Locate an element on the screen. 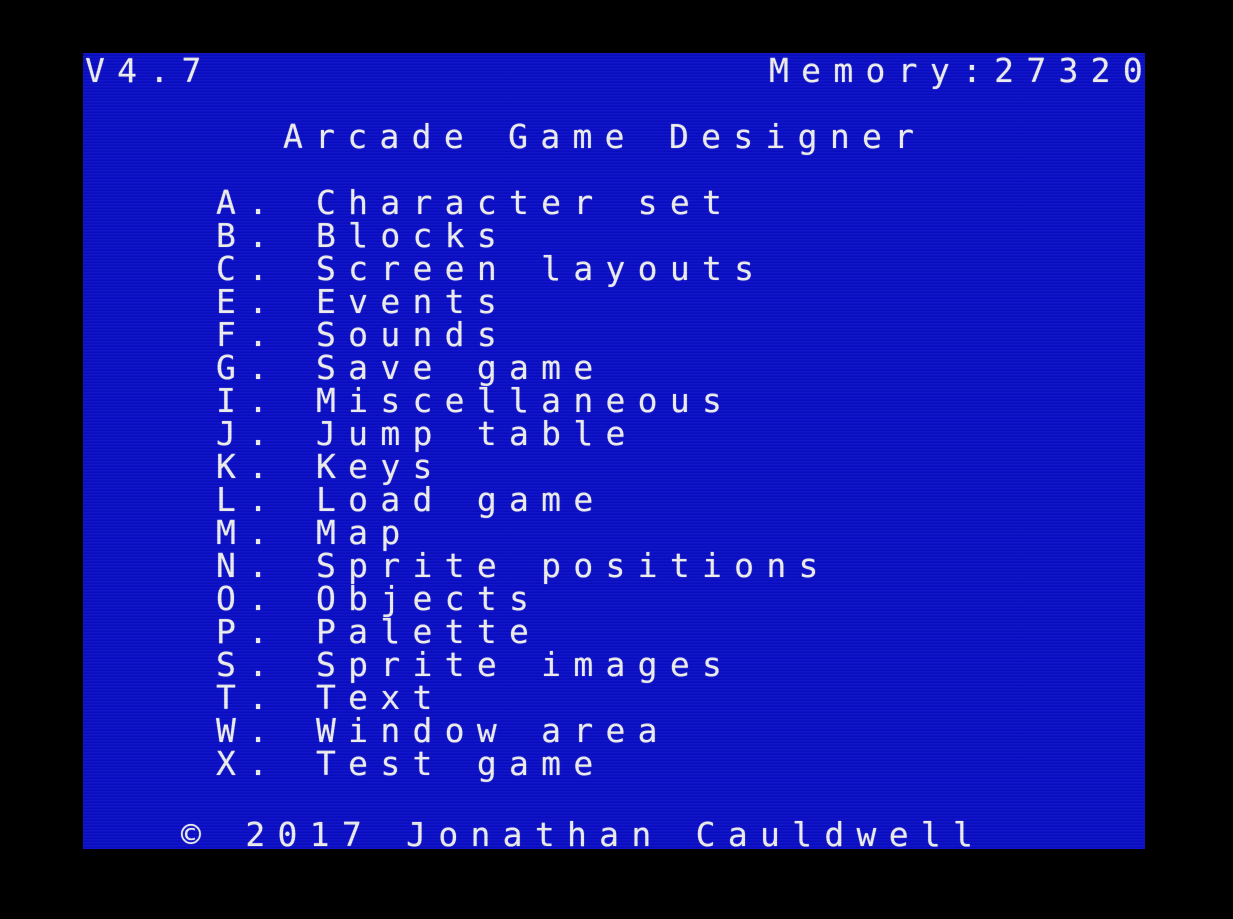  menu-item-key: C. is located at coordinates (248, 268).